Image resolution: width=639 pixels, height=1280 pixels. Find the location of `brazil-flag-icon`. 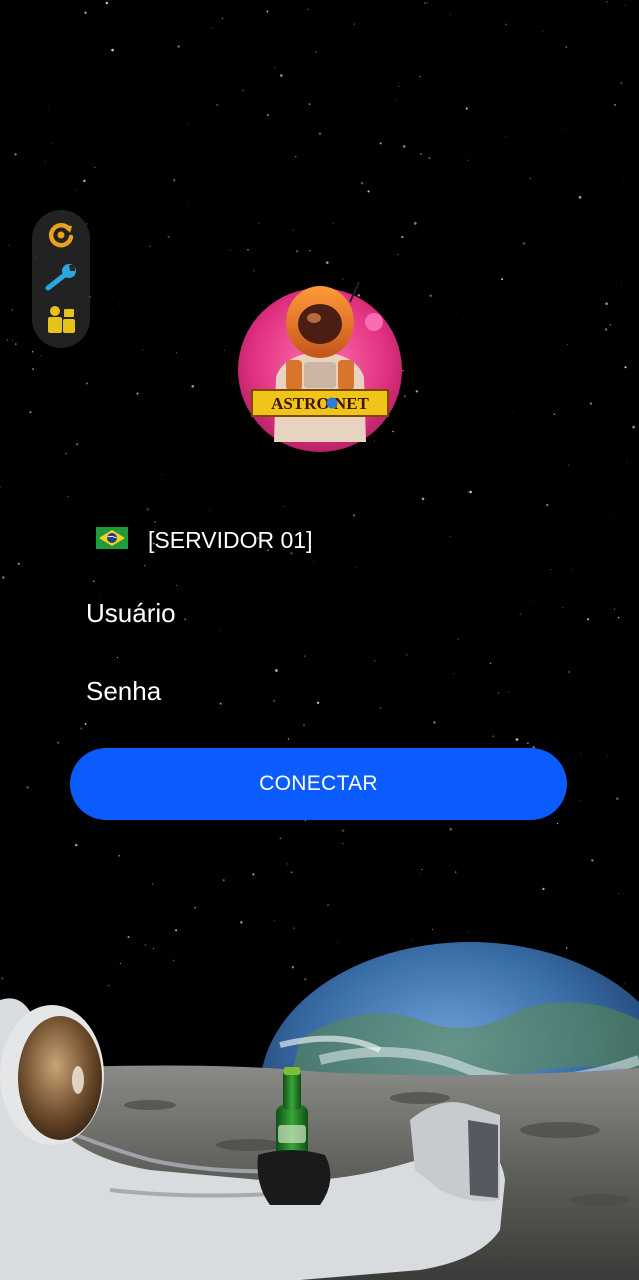

brazil-flag-icon is located at coordinates (122, 540).